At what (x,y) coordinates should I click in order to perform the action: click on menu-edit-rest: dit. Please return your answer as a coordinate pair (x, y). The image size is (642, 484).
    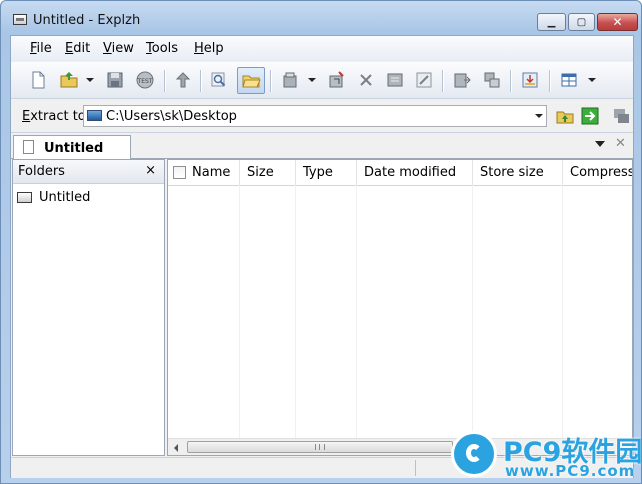
    Looking at the image, I should click on (82, 48).